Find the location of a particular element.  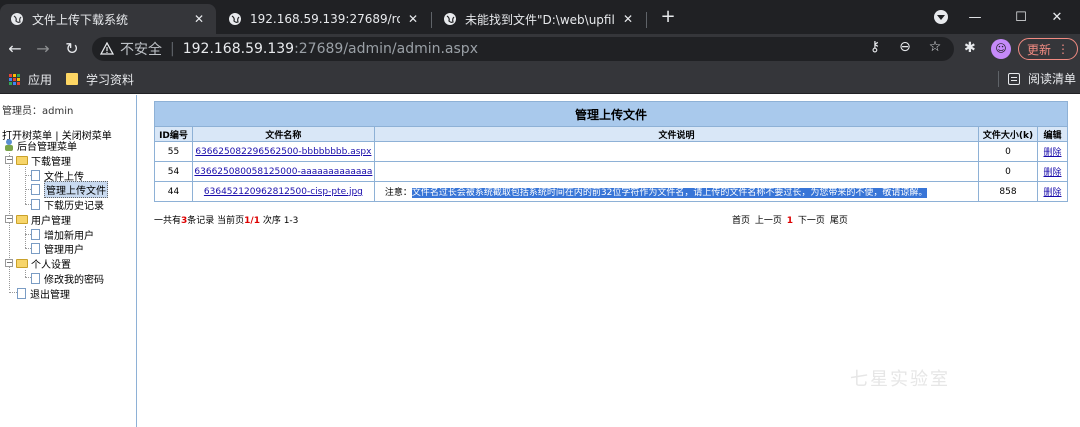

tab-title: 未能找到文件"D:\web\upfile\1.t is located at coordinates (540, 19).